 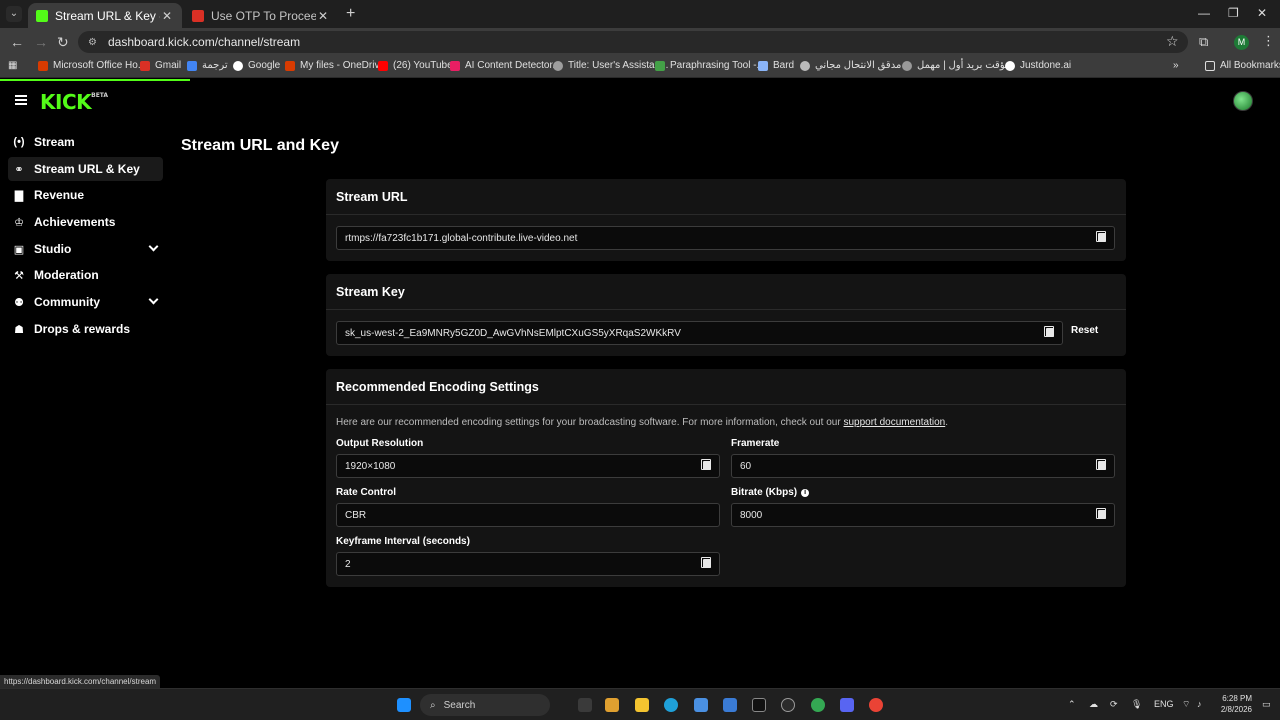 I want to click on sidebar-item-label: Stream, so click(x=54, y=142).